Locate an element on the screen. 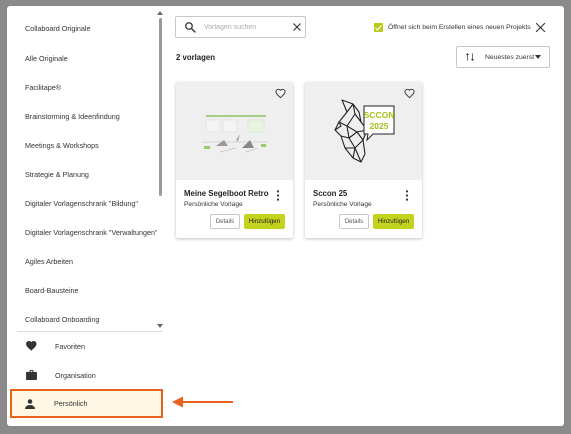 The width and height of the screenshot is (571, 434). category-item: Collaboard Onboarding is located at coordinates (82, 315).